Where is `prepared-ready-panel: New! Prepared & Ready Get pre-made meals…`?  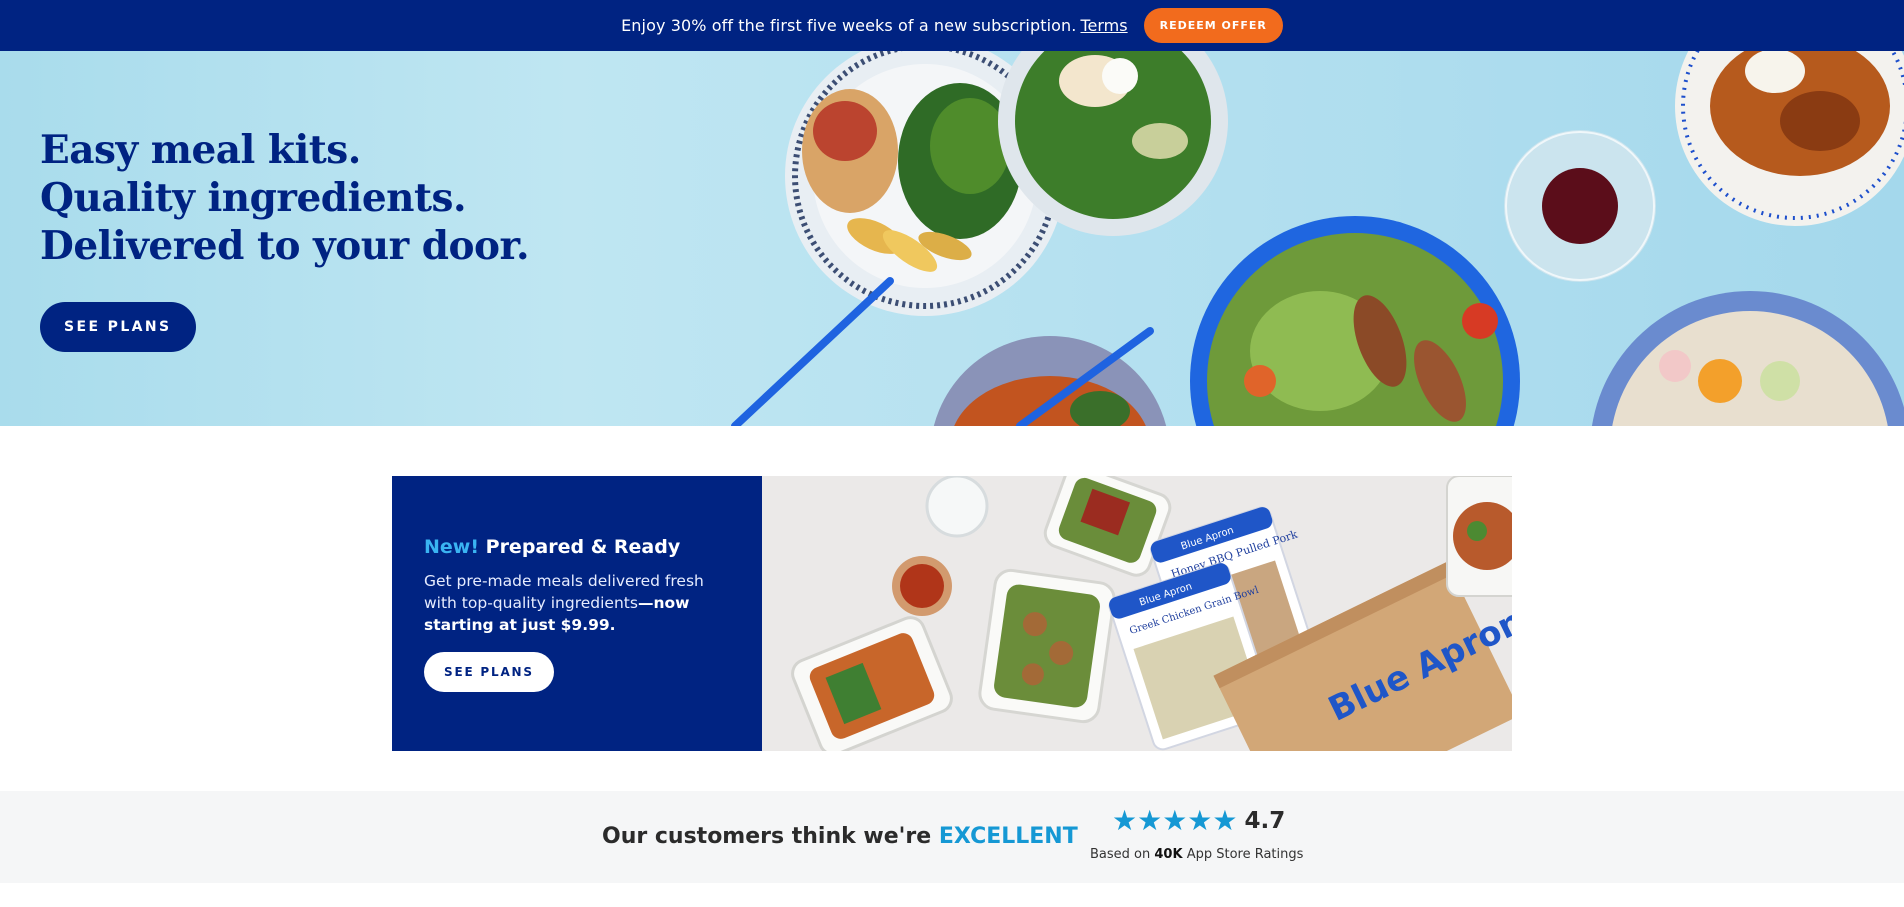
prepared-ready-panel: New! Prepared & Ready Get pre-made meals… is located at coordinates (577, 613).